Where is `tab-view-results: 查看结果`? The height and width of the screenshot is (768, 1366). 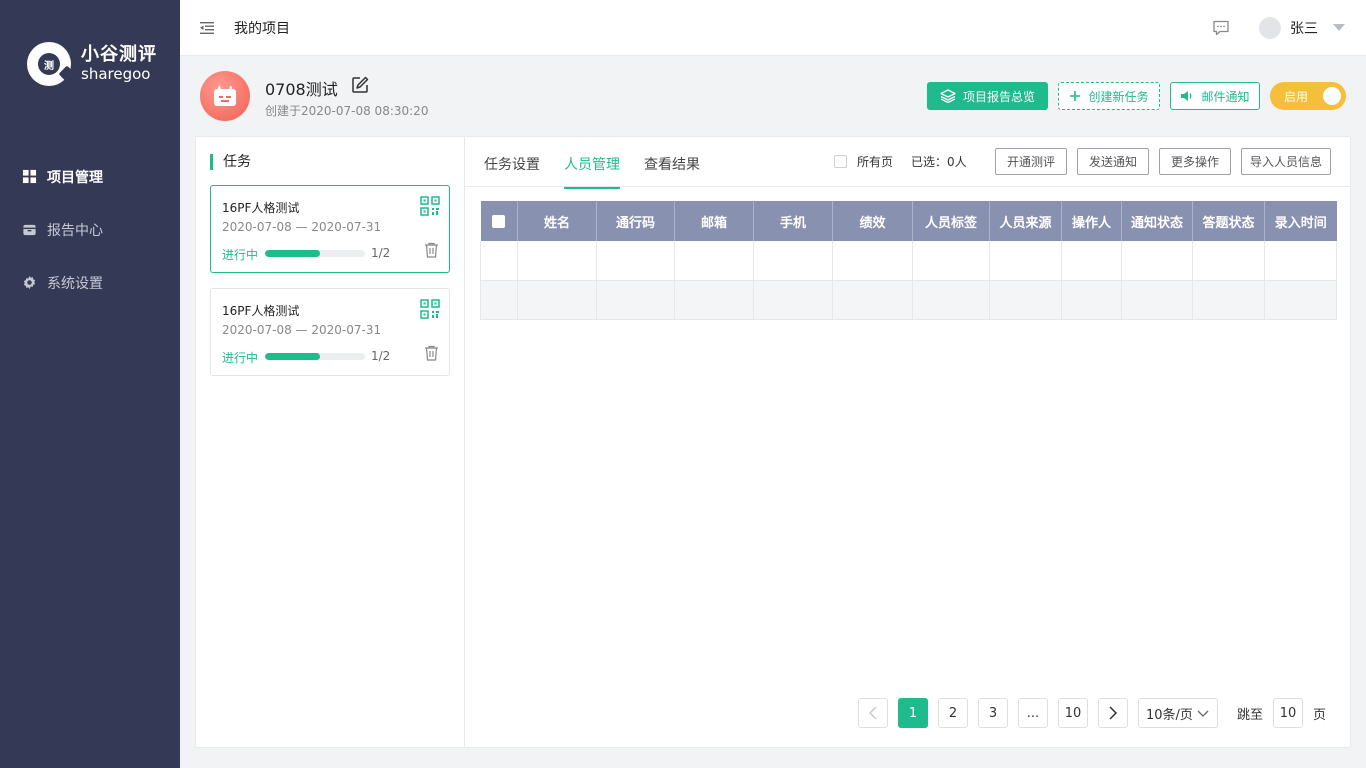
tab-view-results: 查看结果 is located at coordinates (672, 170).